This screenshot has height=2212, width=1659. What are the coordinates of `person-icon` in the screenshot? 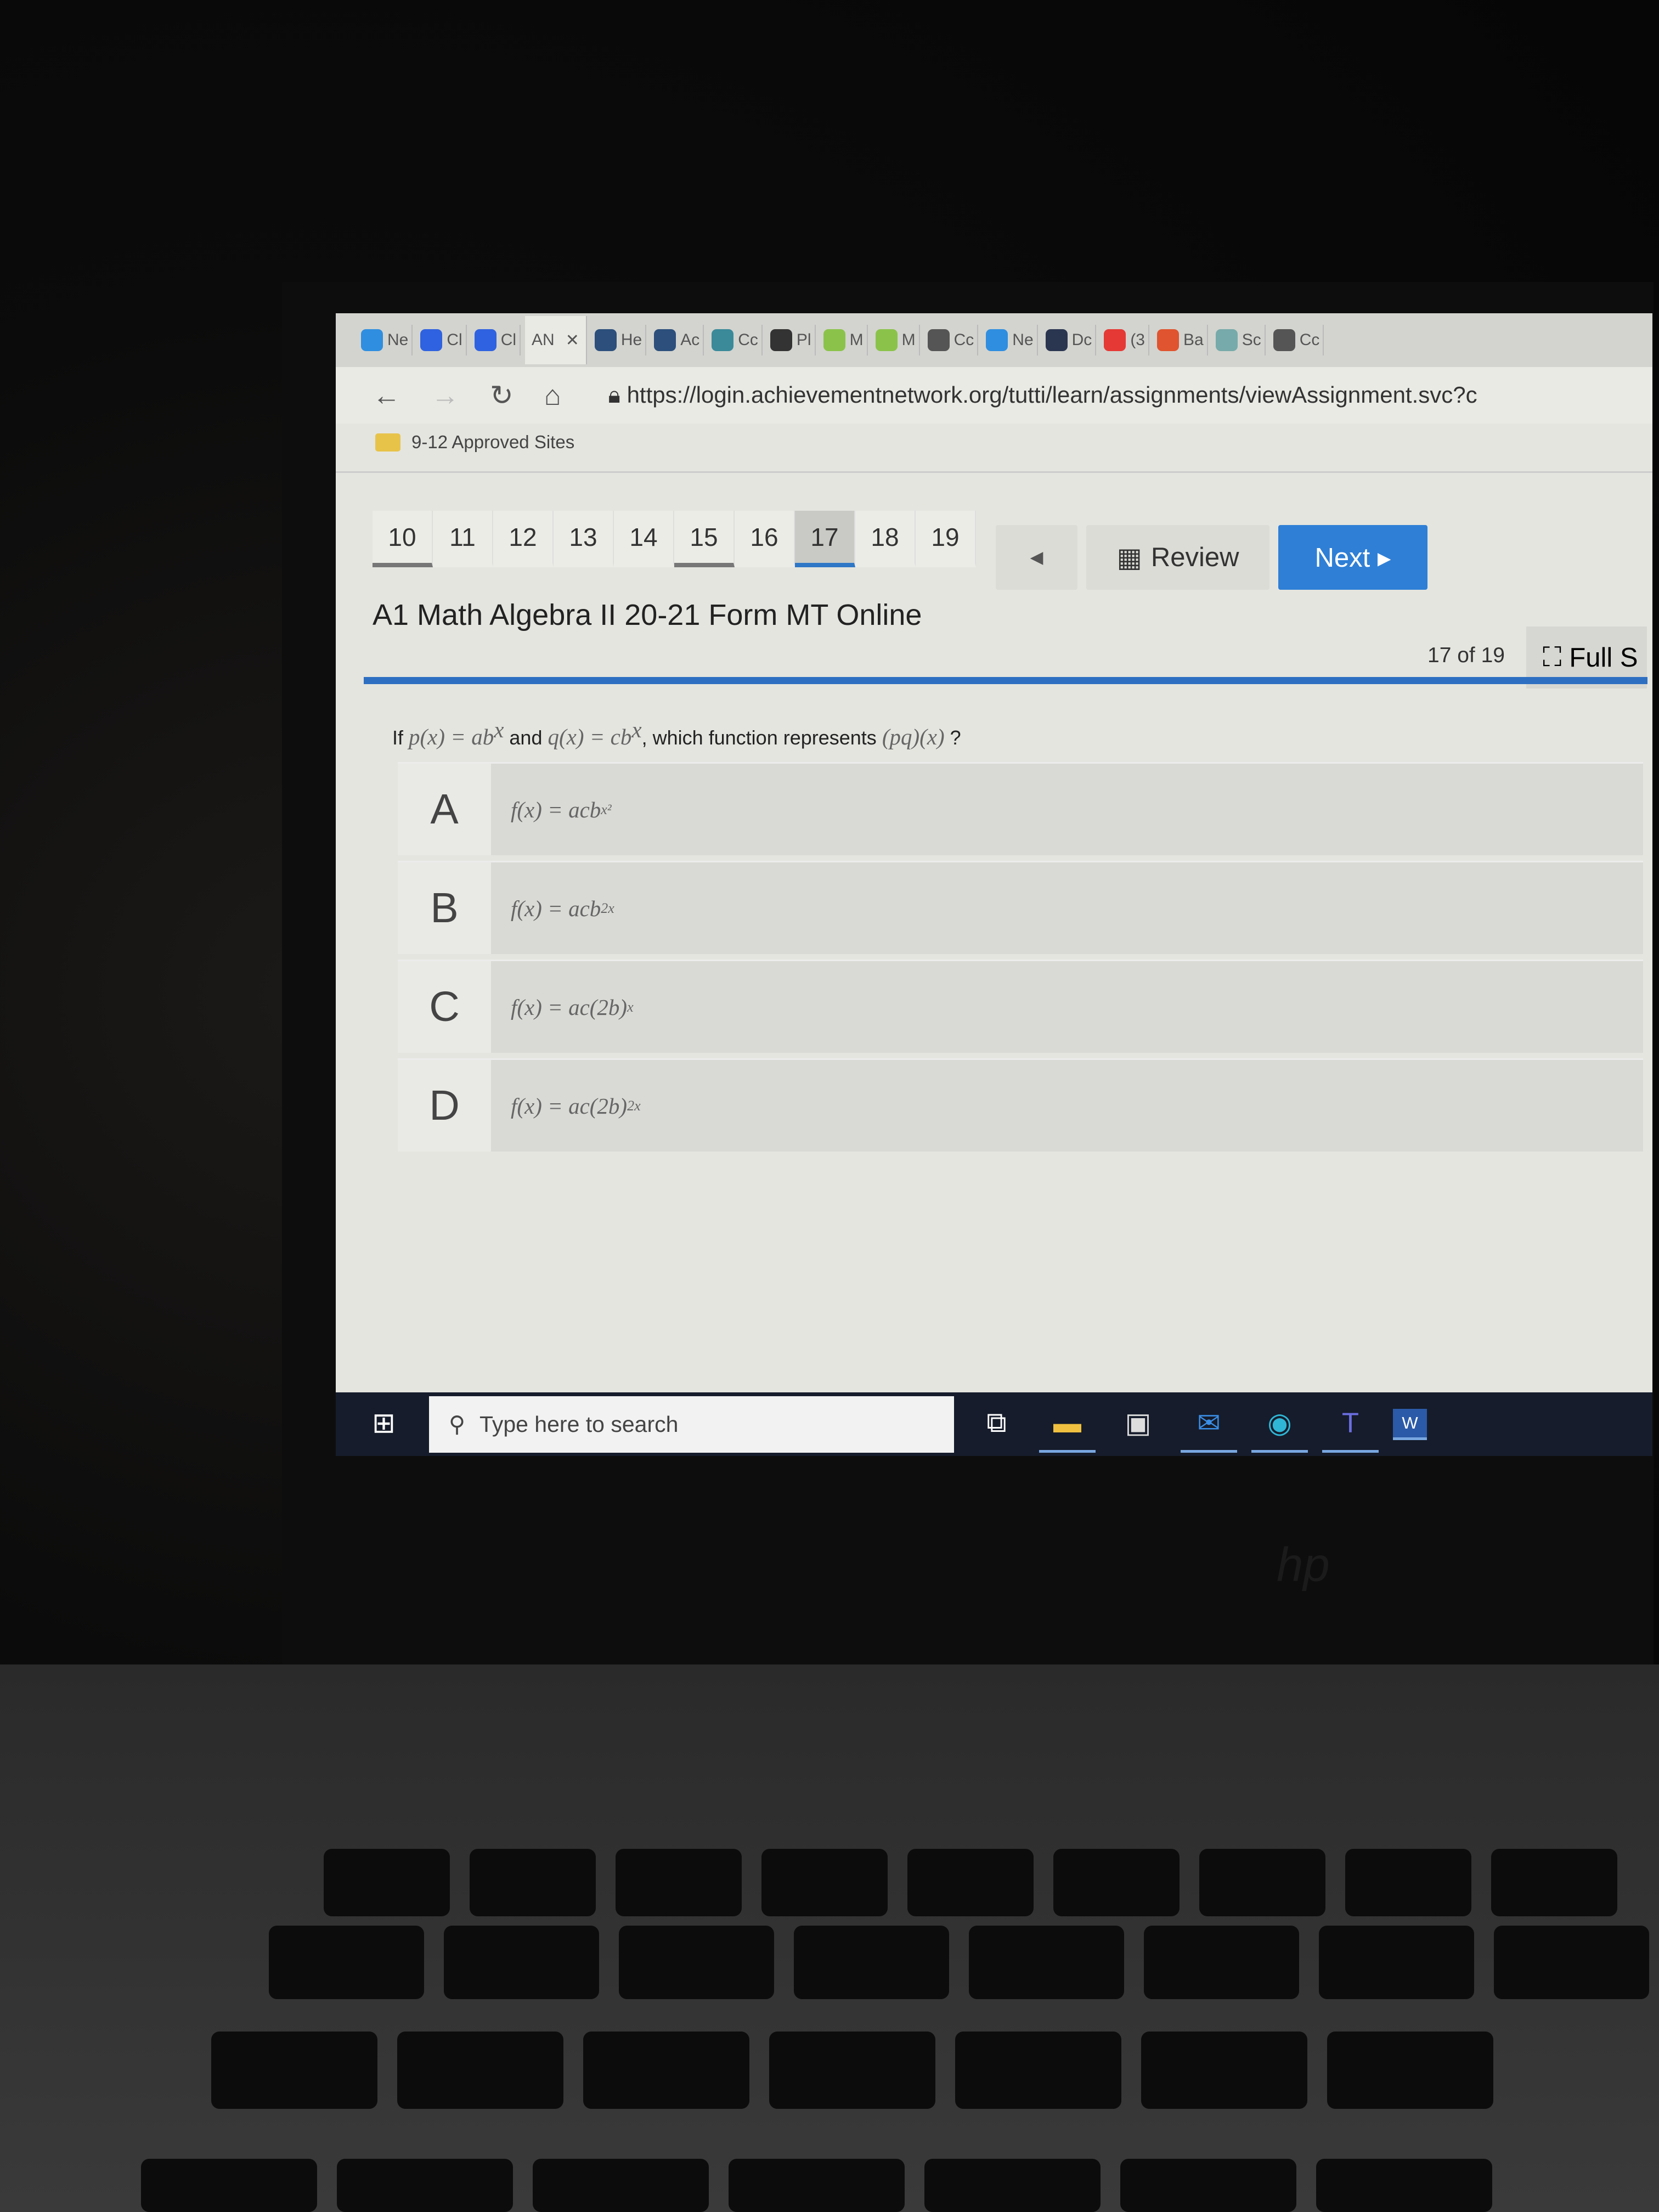 It's located at (1226, 340).